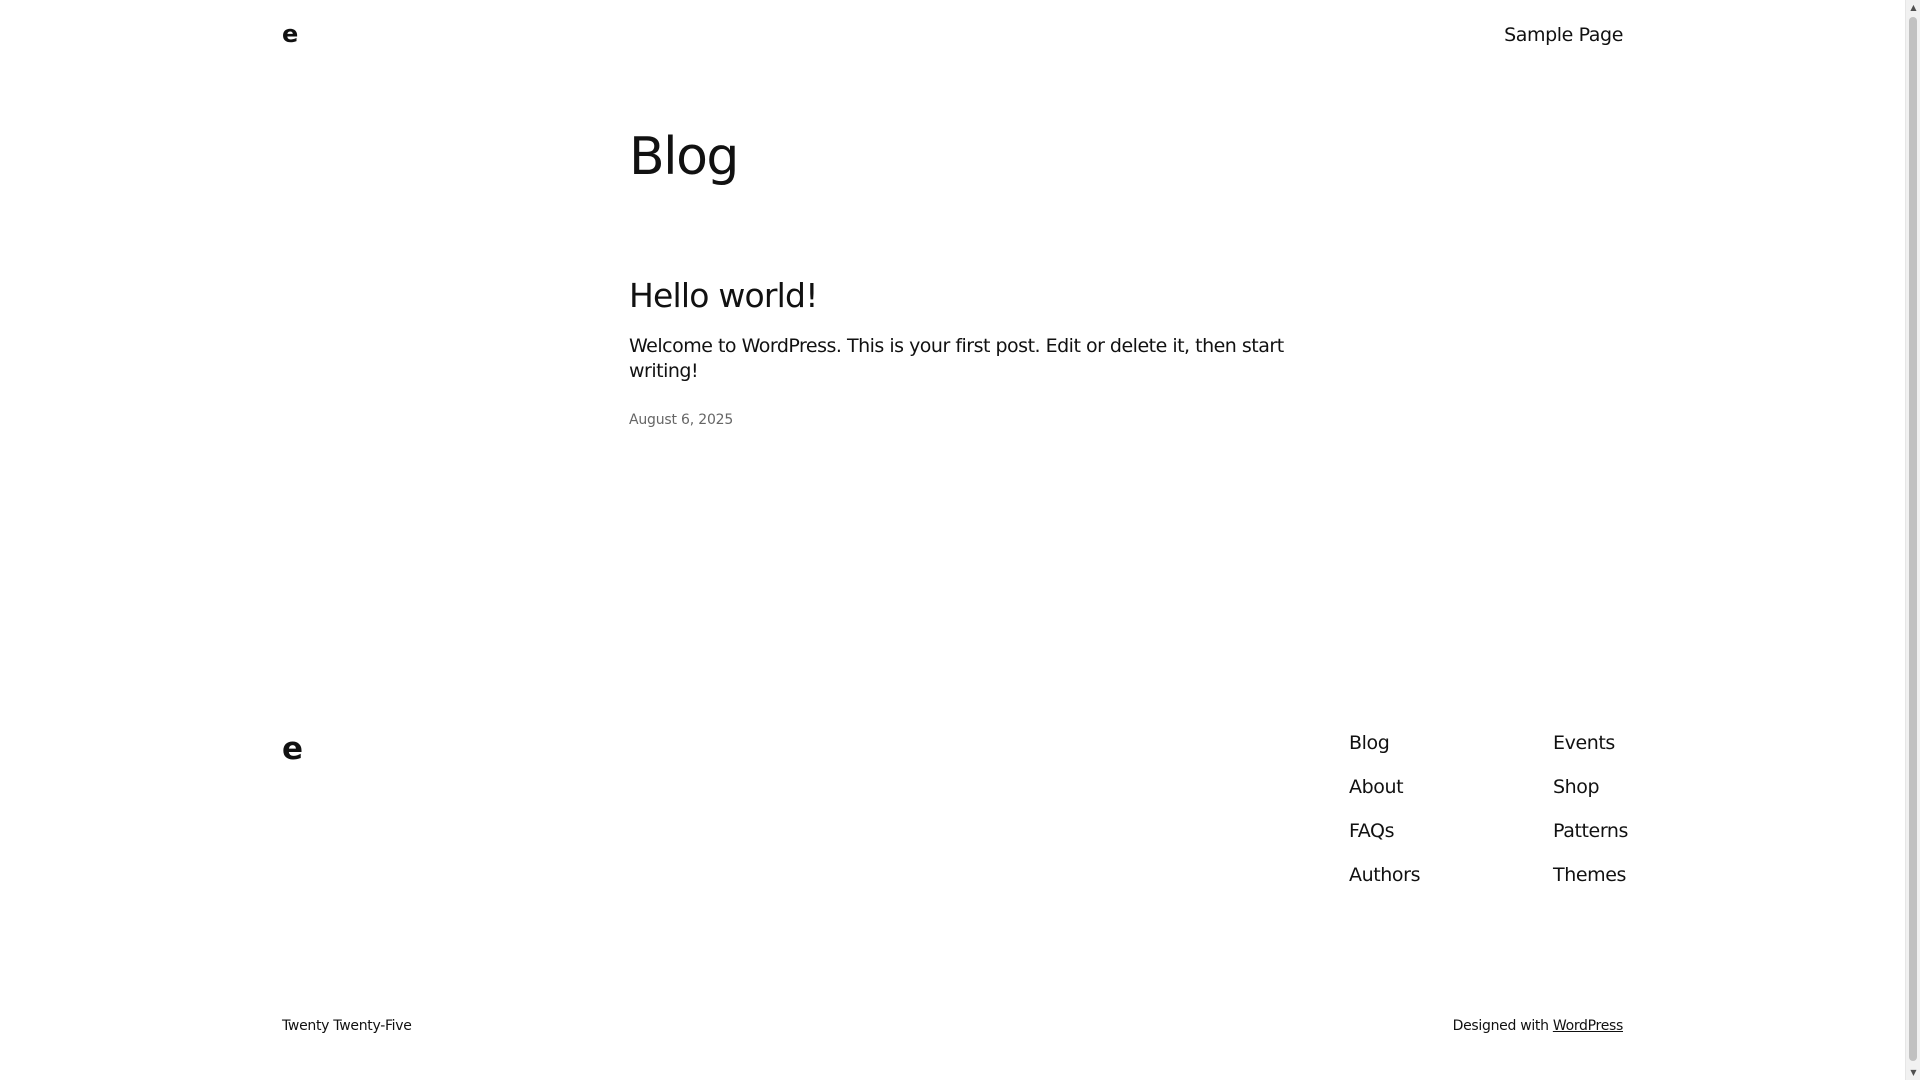 The height and width of the screenshot is (1080, 1920). Describe the element at coordinates (1376, 787) in the screenshot. I see `footer-link-about: About` at that location.